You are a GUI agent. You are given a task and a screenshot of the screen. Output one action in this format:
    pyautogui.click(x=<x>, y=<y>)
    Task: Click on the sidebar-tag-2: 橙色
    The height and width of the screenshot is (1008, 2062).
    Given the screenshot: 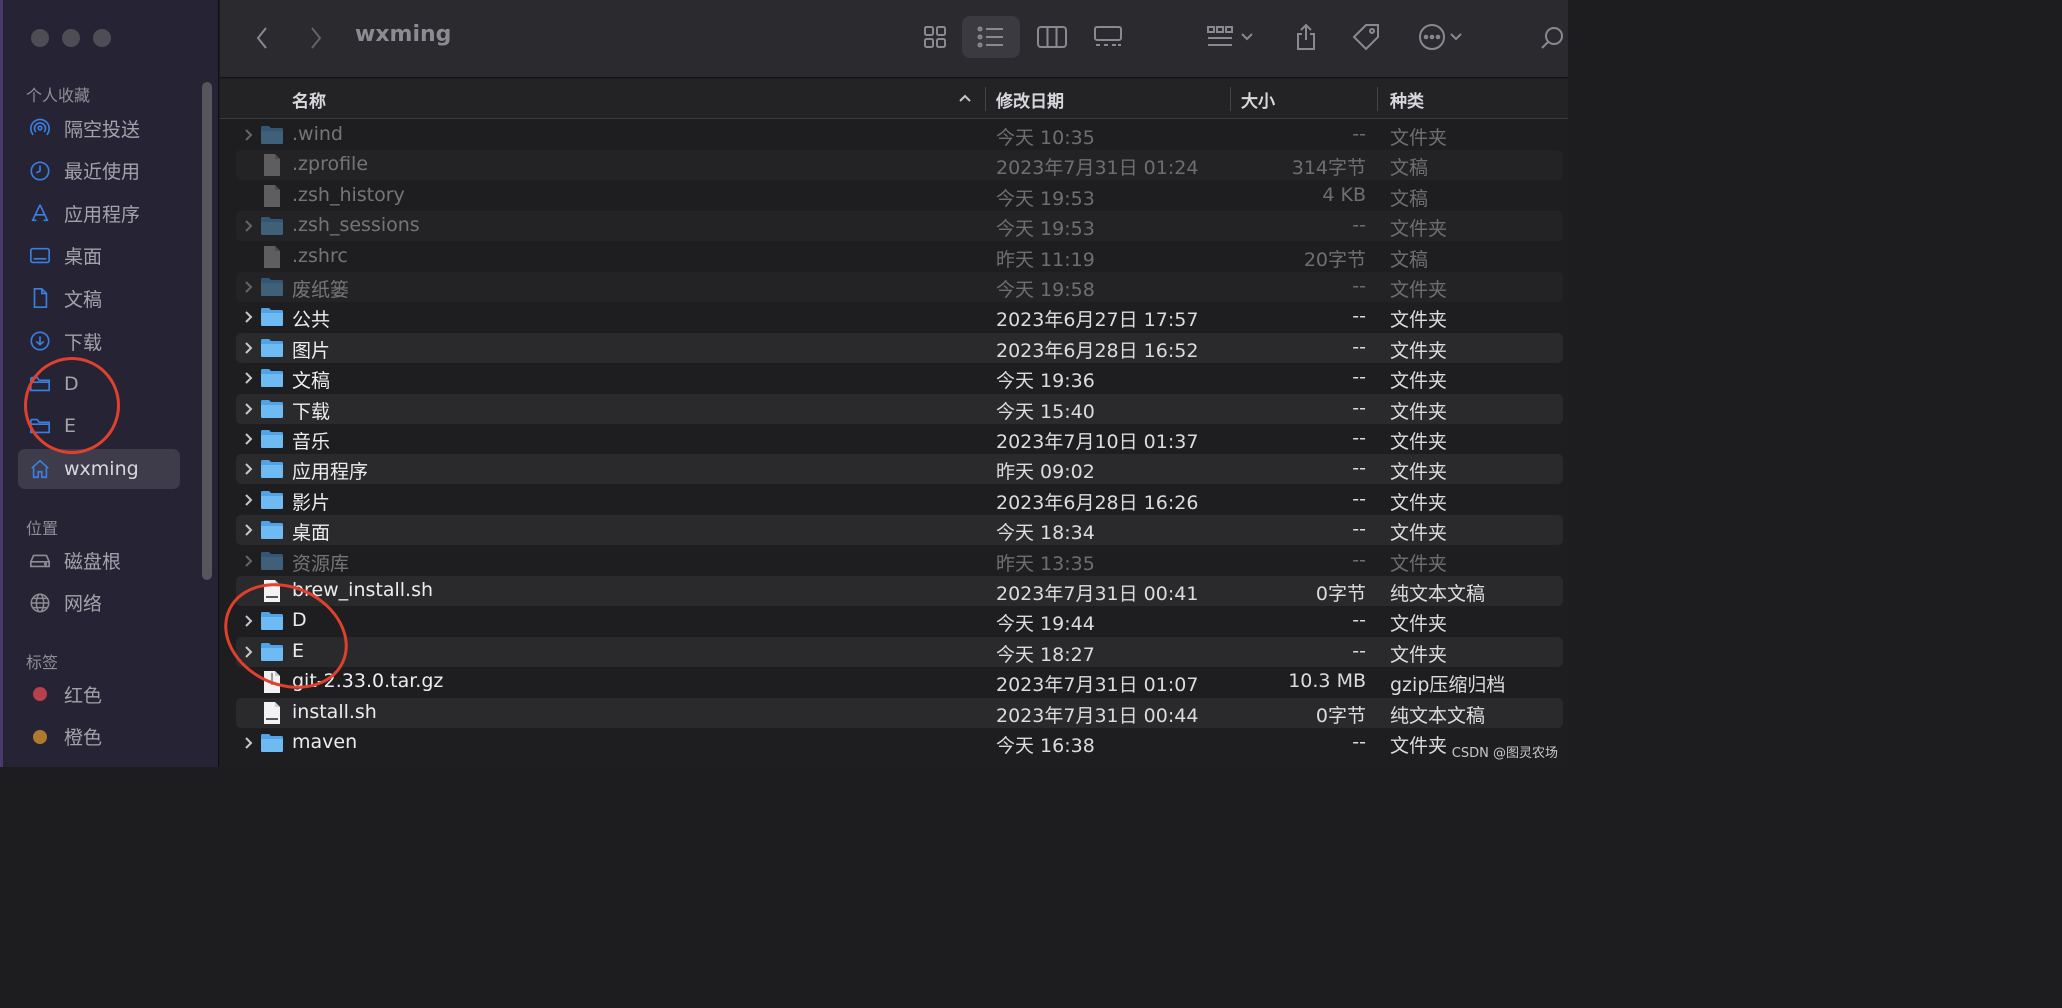 What is the action you would take?
    pyautogui.click(x=99, y=737)
    